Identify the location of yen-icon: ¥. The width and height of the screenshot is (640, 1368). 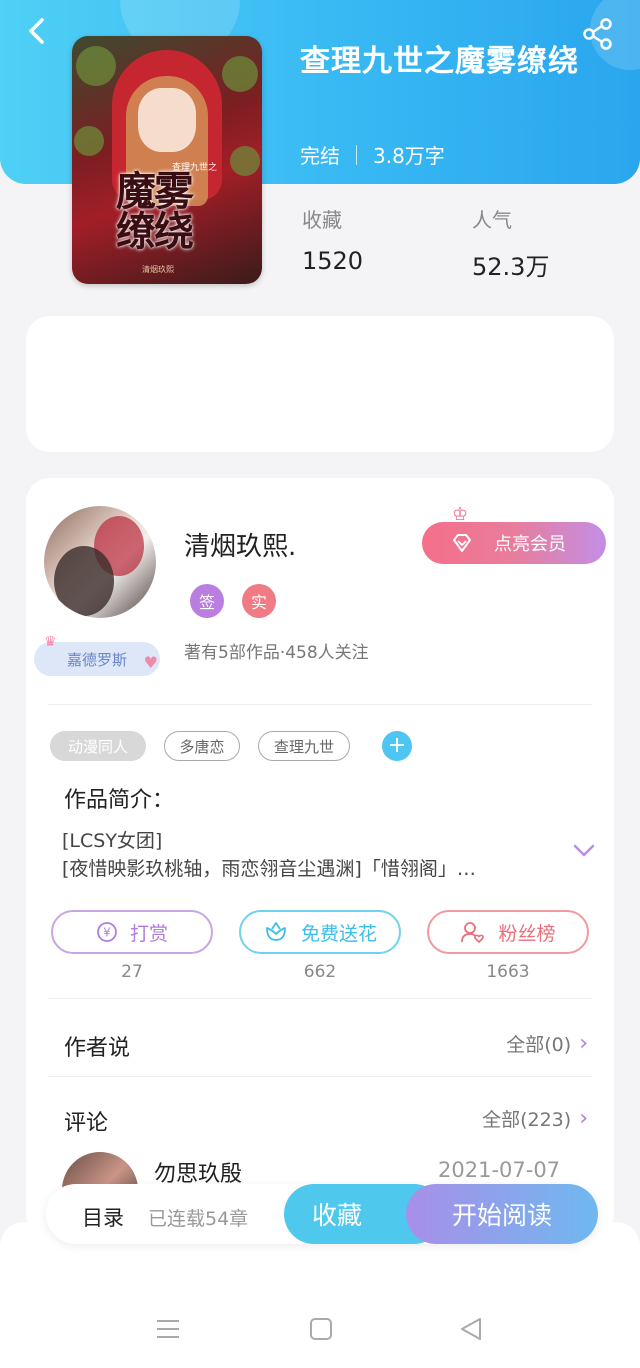
(107, 932).